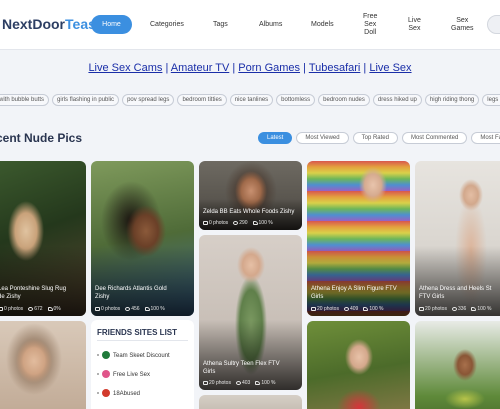 The height and width of the screenshot is (409, 500). Describe the element at coordinates (220, 25) in the screenshot. I see `nav-tags: Tags` at that location.